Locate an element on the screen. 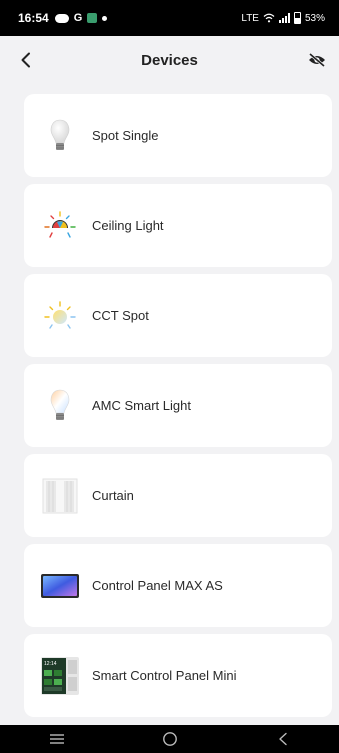 The width and height of the screenshot is (339, 753). home-circle-icon is located at coordinates (169, 739).